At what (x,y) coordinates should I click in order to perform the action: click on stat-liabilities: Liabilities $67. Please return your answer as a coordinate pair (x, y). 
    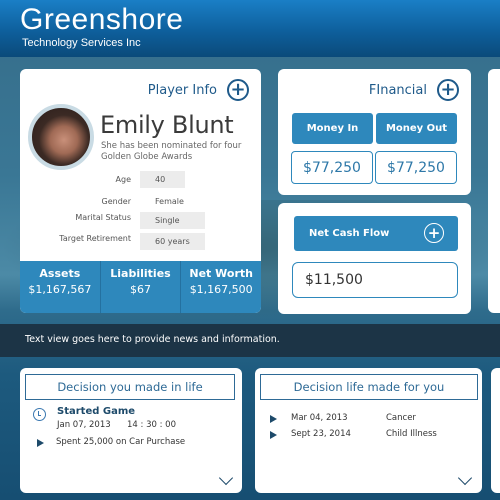
    Looking at the image, I should click on (141, 287).